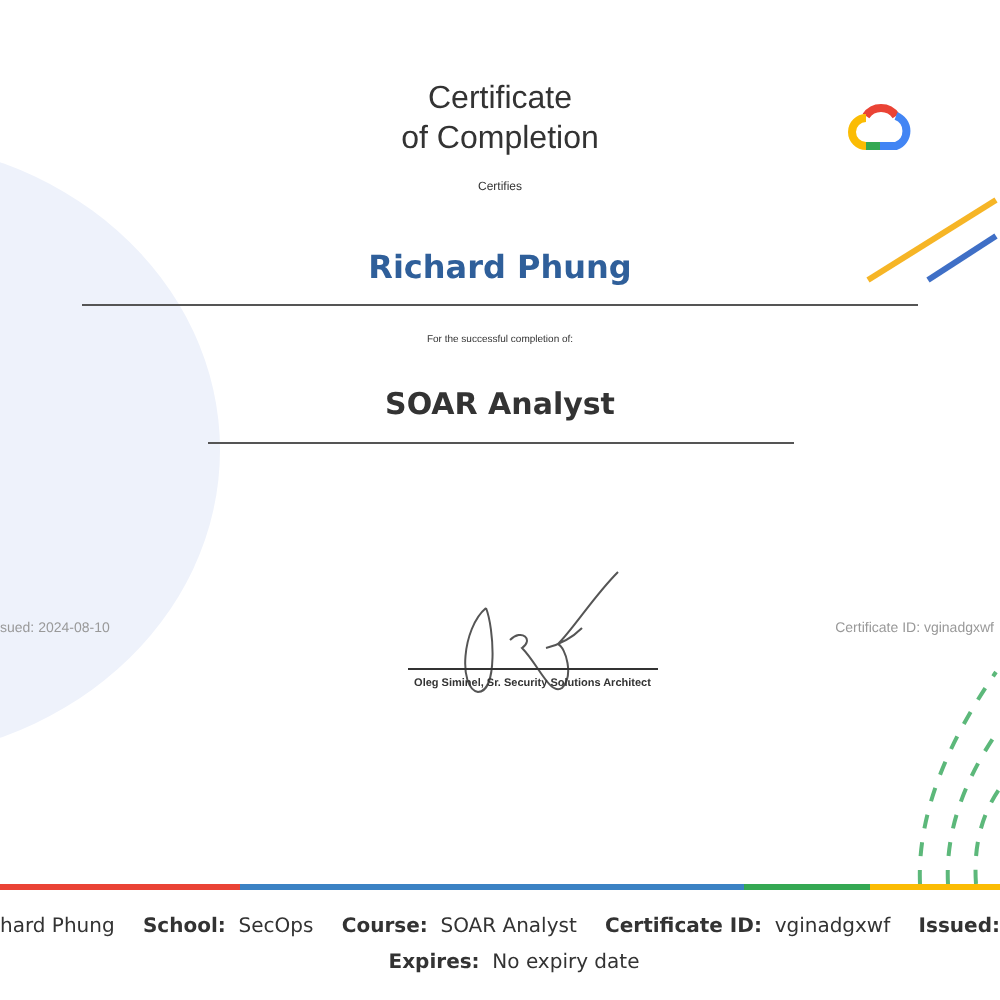 The image size is (1000, 1000). Describe the element at coordinates (57, 927) in the screenshot. I see `detail-text: hard Phung` at that location.